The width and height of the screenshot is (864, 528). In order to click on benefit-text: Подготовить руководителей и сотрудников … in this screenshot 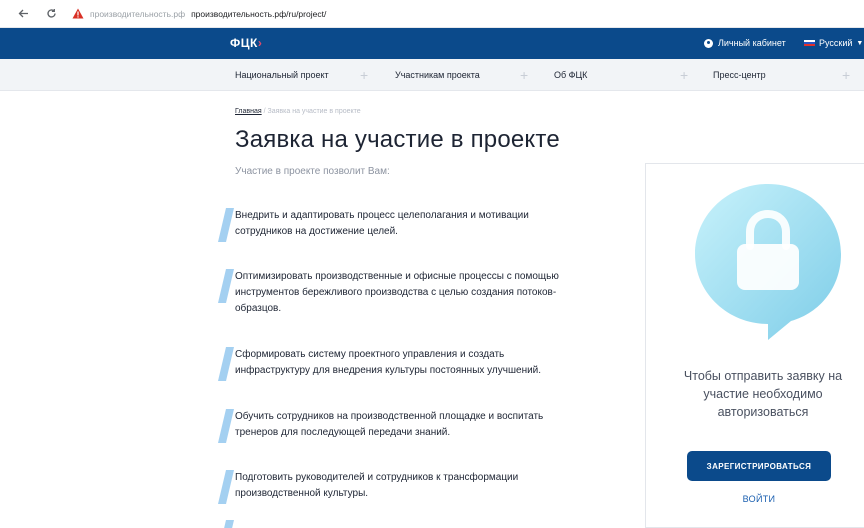, I will do `click(377, 485)`.